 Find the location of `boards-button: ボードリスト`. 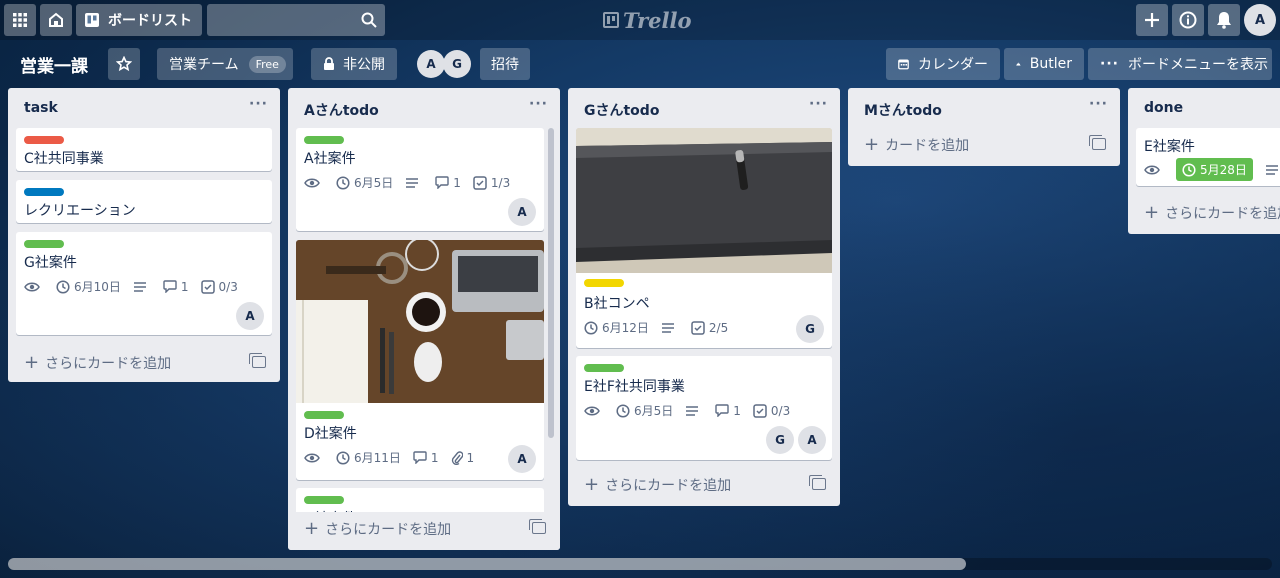

boards-button: ボードリスト is located at coordinates (139, 20).